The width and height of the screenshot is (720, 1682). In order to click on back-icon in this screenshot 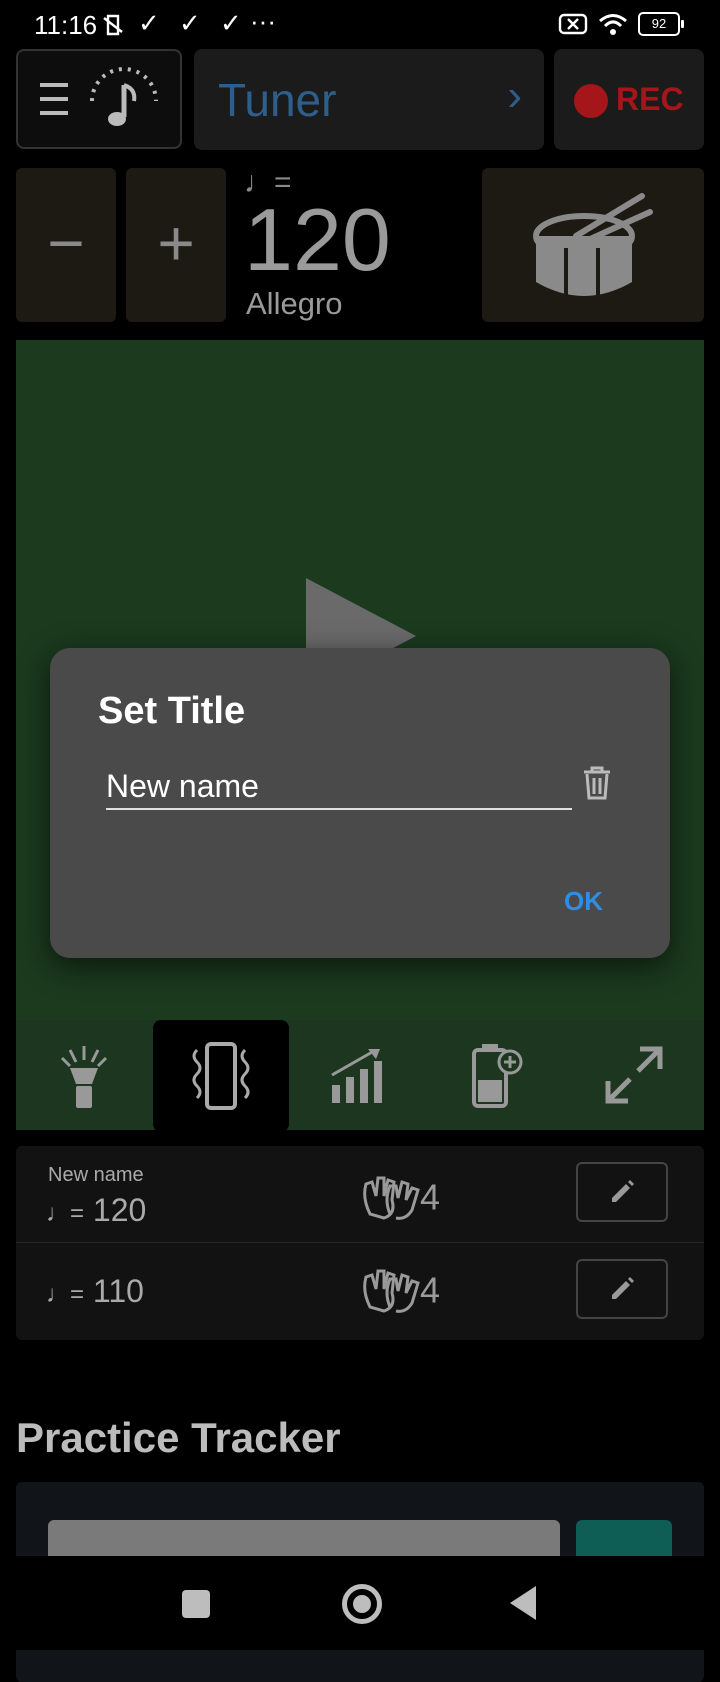, I will do `click(523, 1603)`.